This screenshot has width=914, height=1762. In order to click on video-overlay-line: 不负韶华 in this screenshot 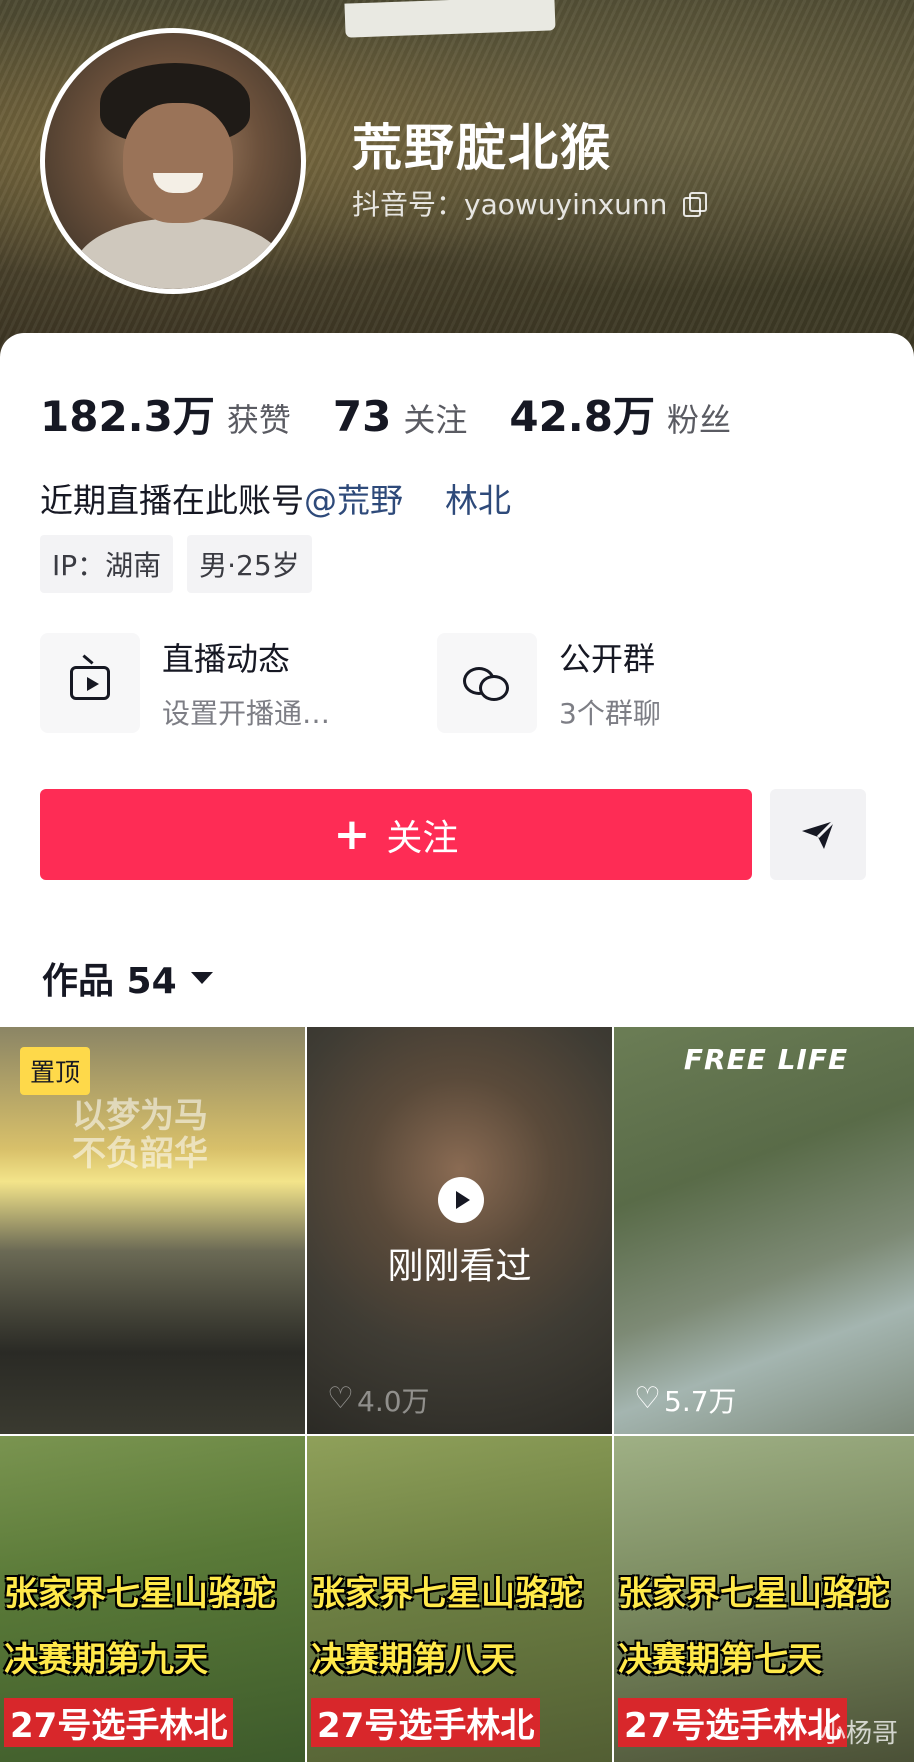, I will do `click(140, 1154)`.